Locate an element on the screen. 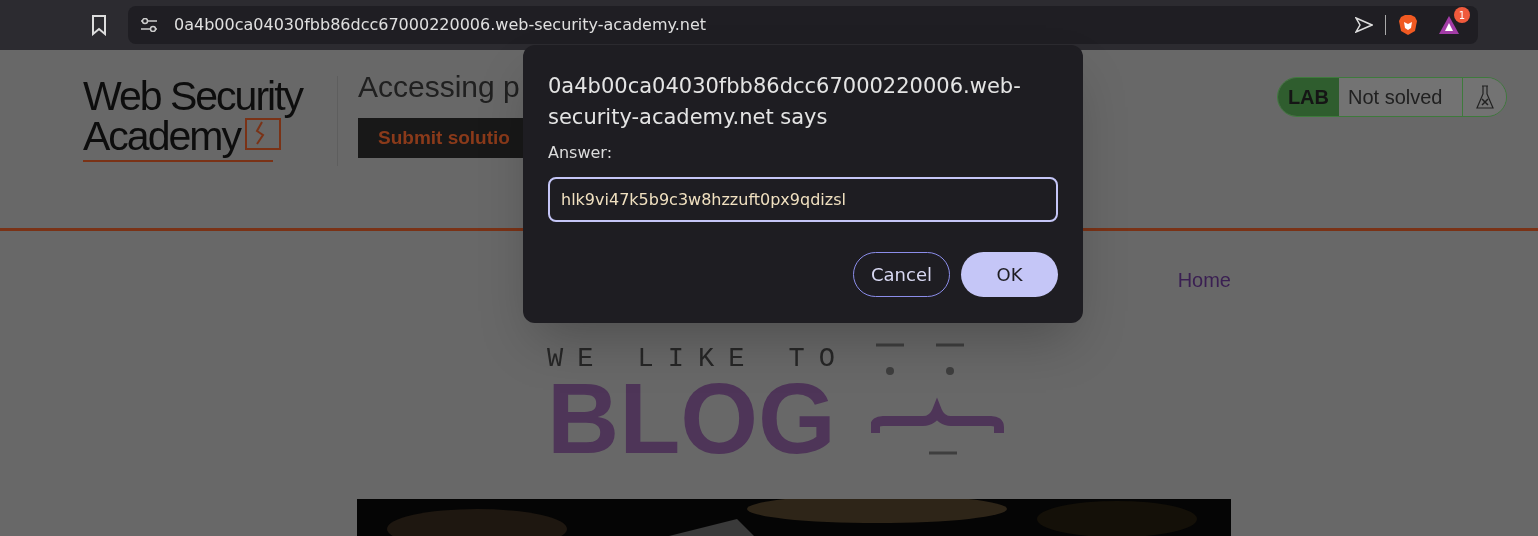 This screenshot has width=1538, height=536. answer-label: Answer: is located at coordinates (581, 153).